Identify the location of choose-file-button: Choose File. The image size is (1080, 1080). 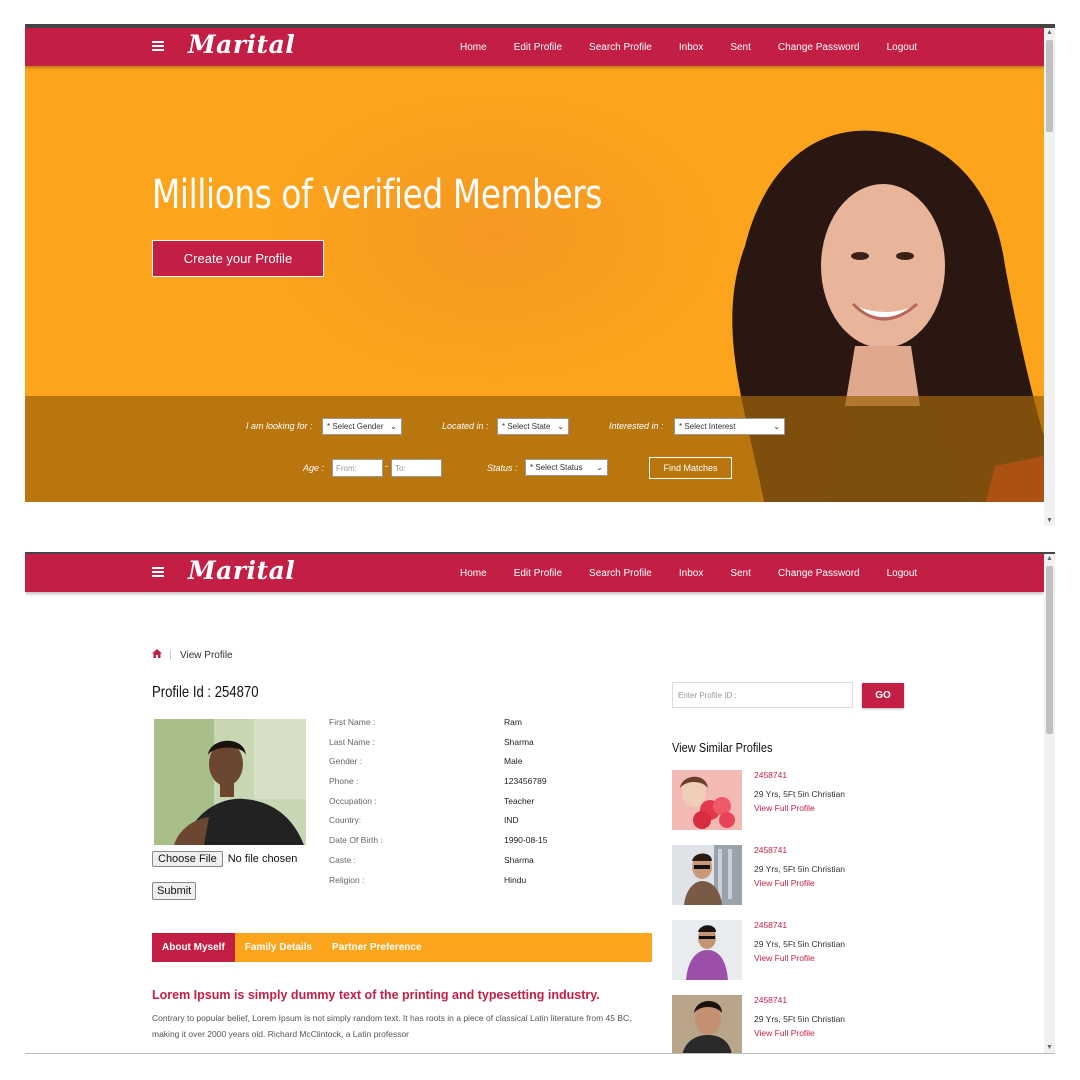
(187, 859).